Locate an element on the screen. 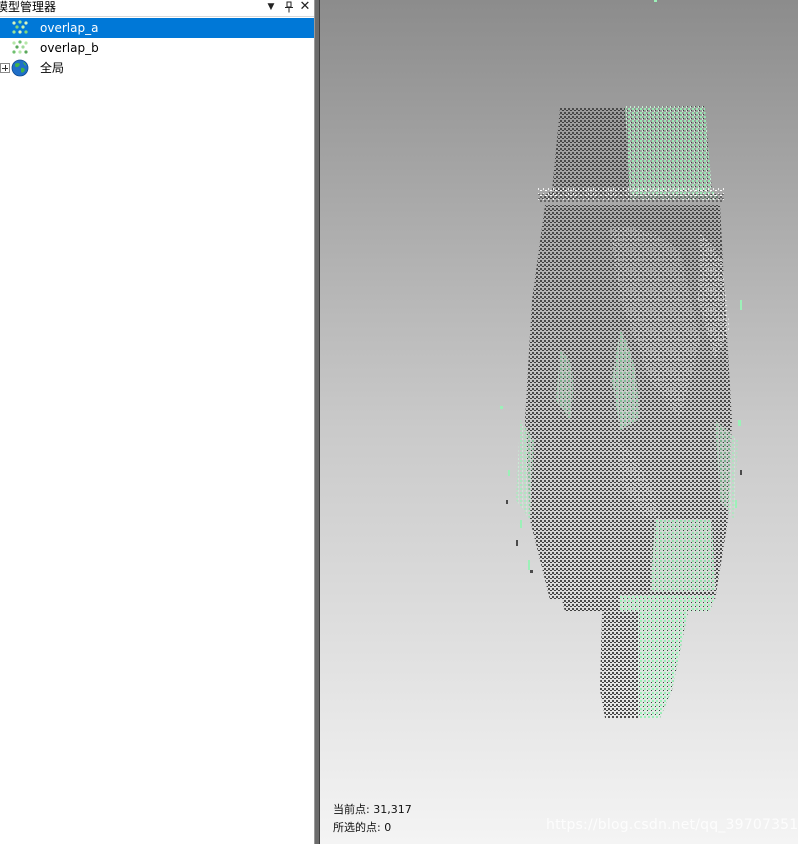 This screenshot has height=844, width=798. panel-title: 模型管理器 is located at coordinates (28, 7).